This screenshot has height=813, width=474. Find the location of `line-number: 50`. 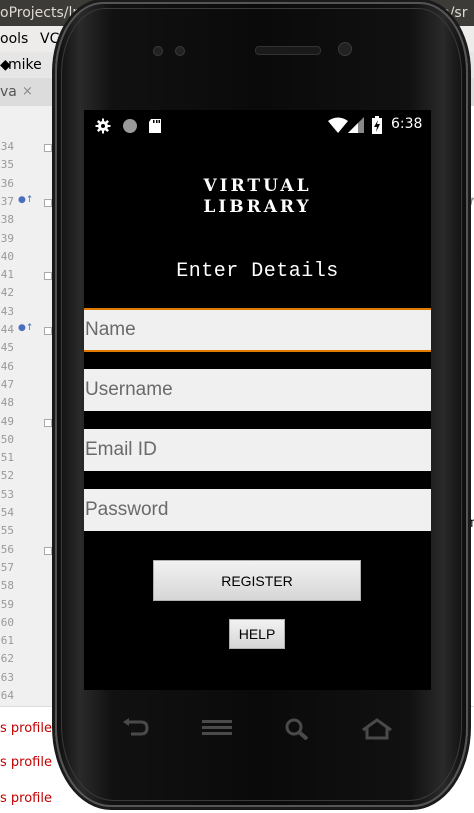

line-number: 50 is located at coordinates (7, 439).